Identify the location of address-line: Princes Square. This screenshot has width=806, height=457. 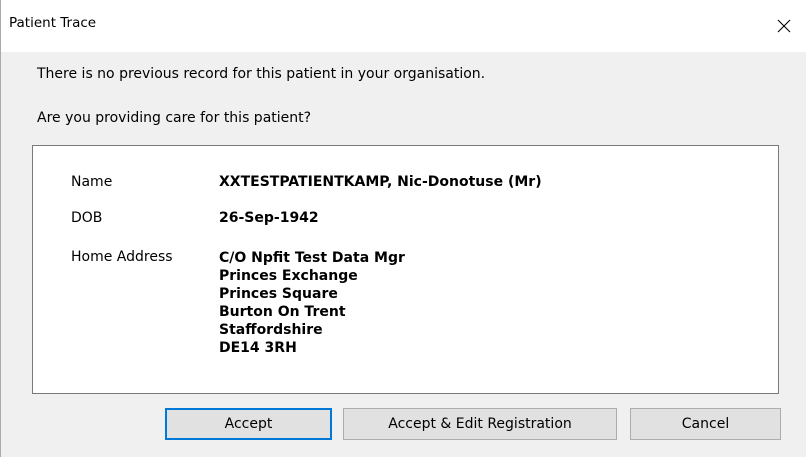
(278, 294).